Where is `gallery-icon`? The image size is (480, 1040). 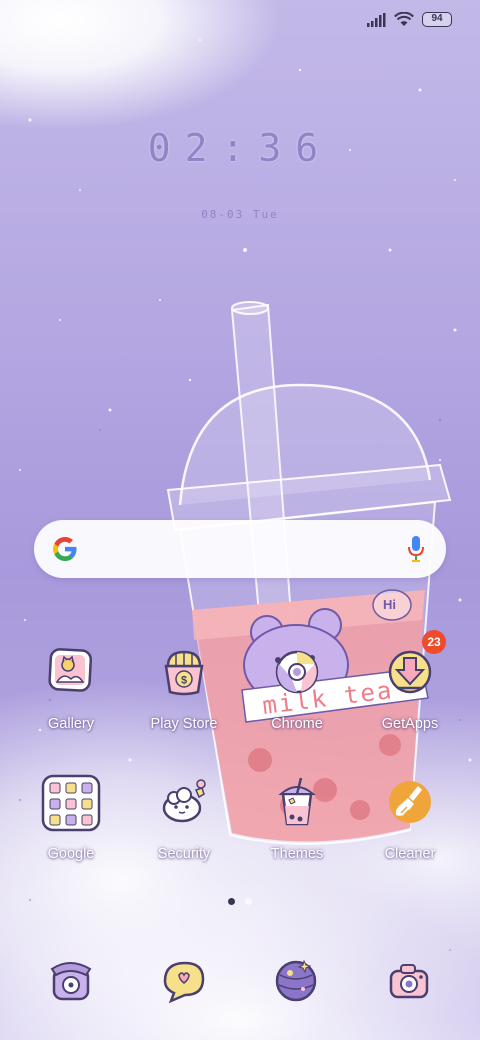
gallery-icon is located at coordinates (70, 670).